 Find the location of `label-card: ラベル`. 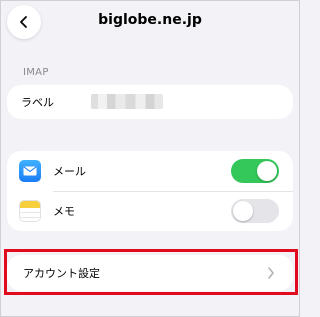

label-card: ラベル is located at coordinates (150, 102).